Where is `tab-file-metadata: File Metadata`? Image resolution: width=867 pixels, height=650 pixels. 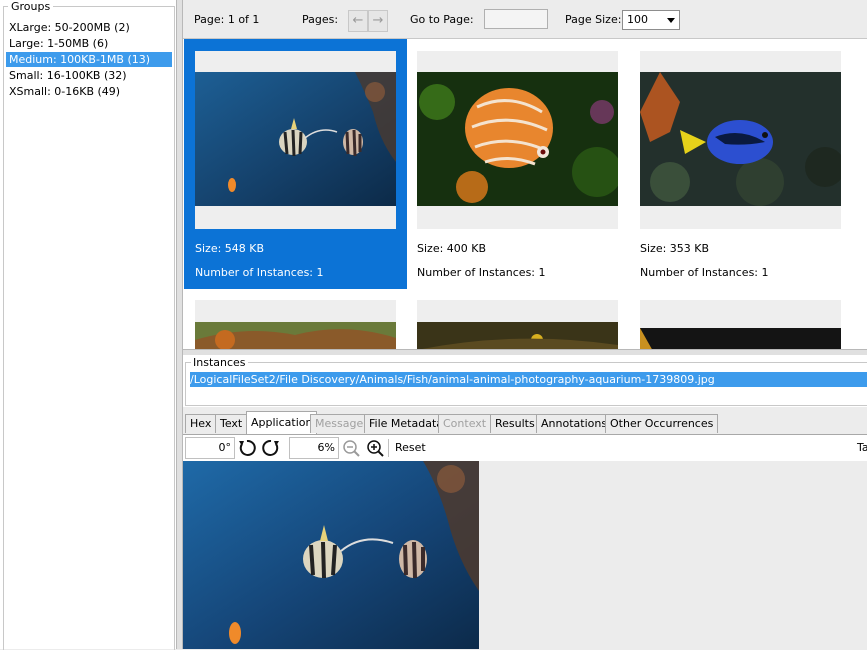 tab-file-metadata: File Metadata is located at coordinates (406, 423).